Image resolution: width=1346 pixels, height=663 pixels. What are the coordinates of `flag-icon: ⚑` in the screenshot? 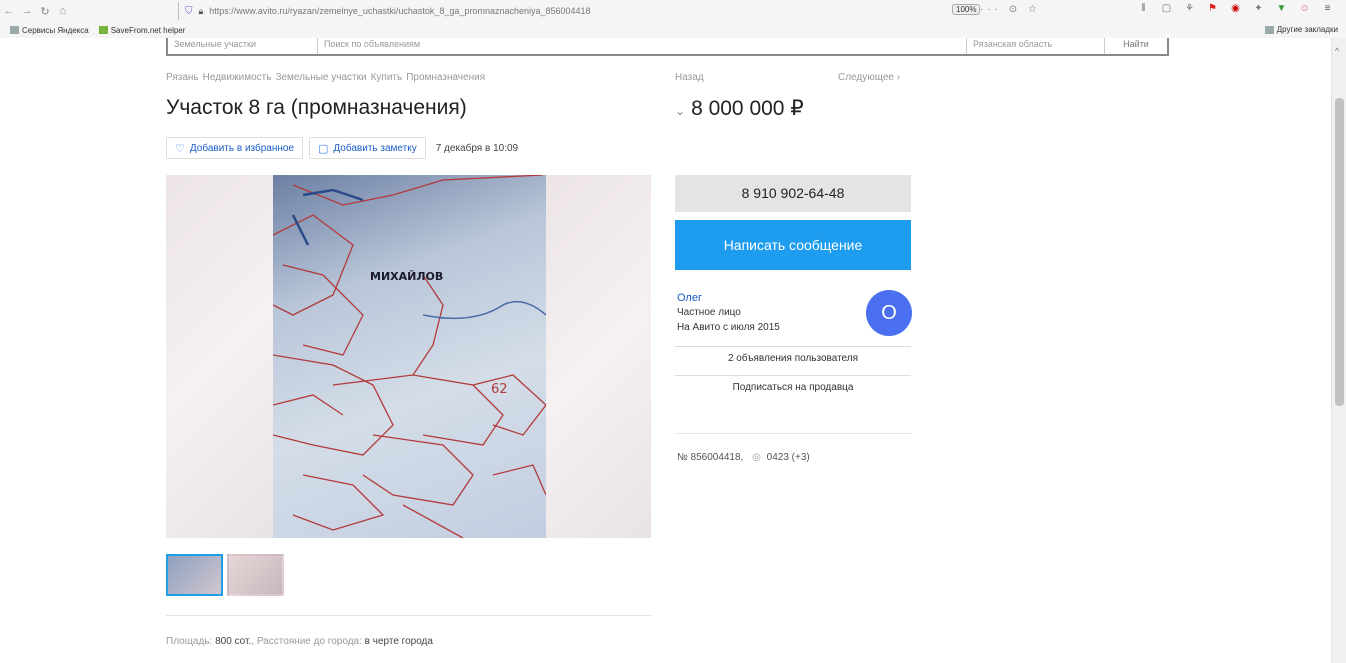 It's located at (1212, 8).